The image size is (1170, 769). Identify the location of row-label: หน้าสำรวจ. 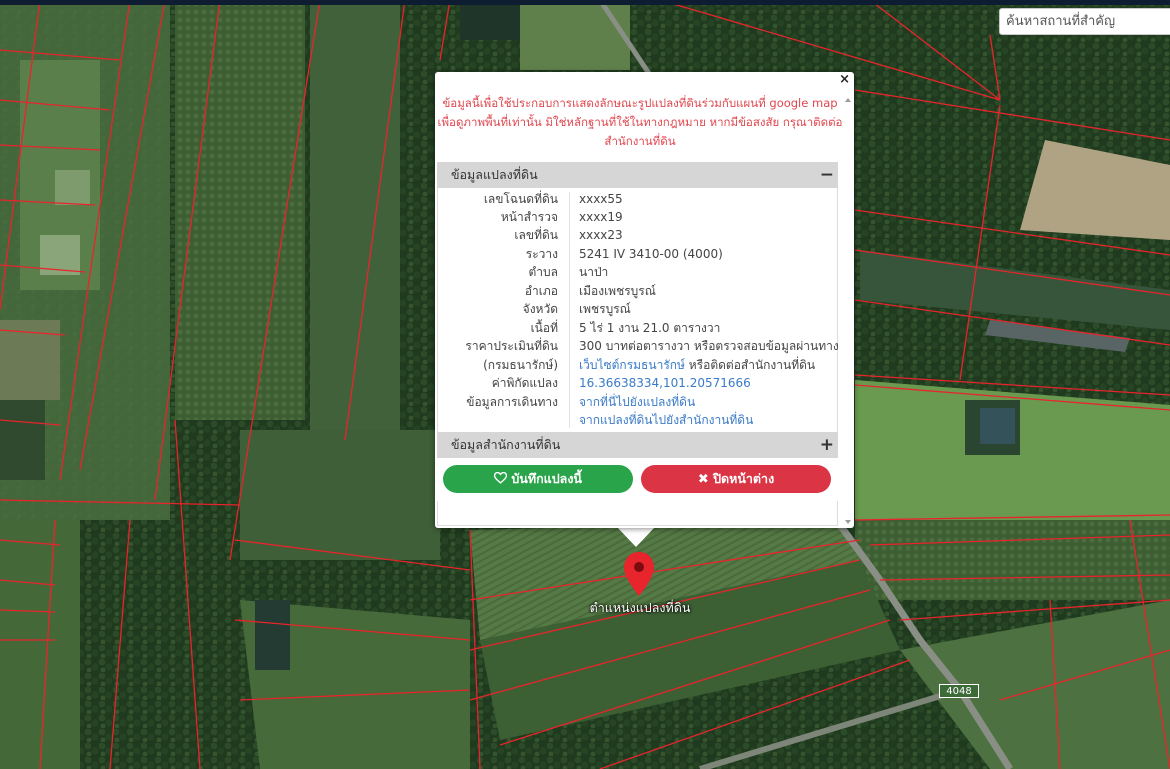
(529, 217).